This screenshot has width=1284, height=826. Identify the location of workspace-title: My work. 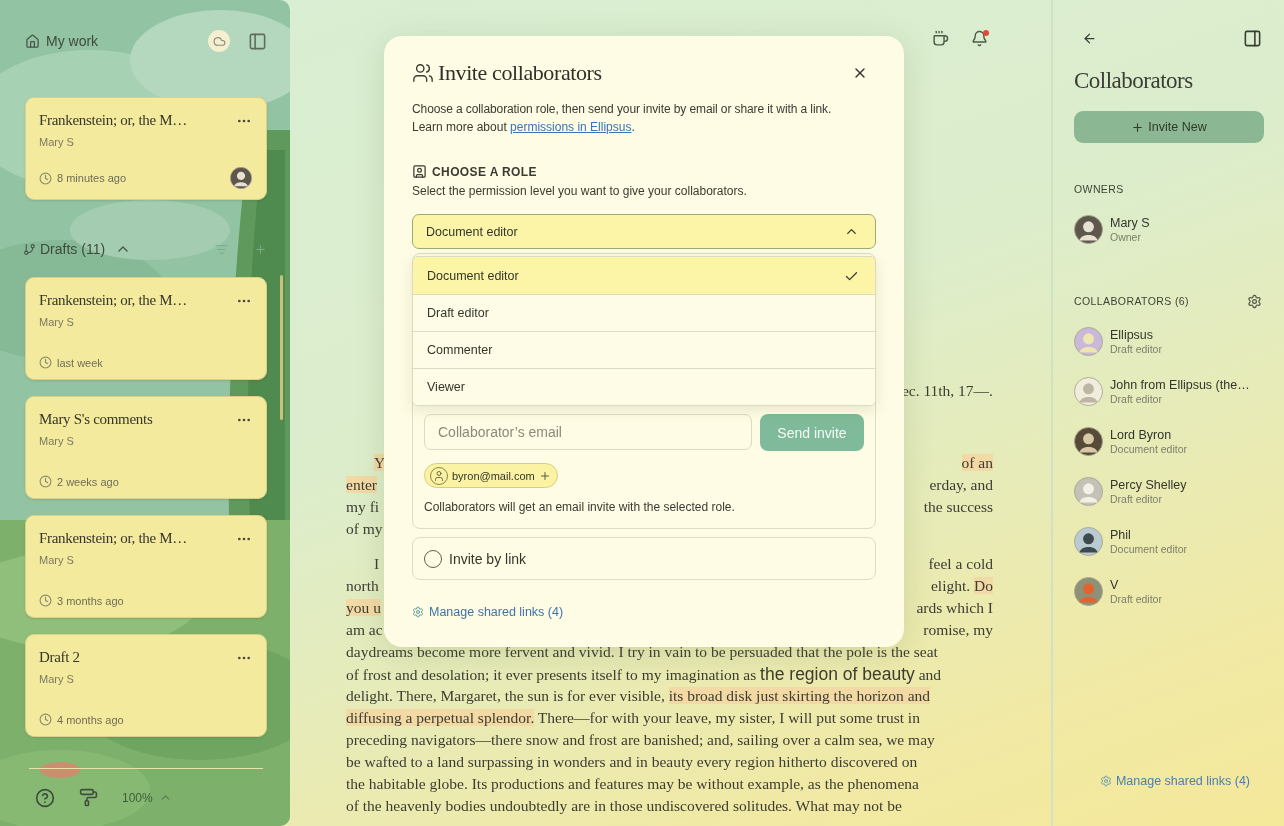
(124, 41).